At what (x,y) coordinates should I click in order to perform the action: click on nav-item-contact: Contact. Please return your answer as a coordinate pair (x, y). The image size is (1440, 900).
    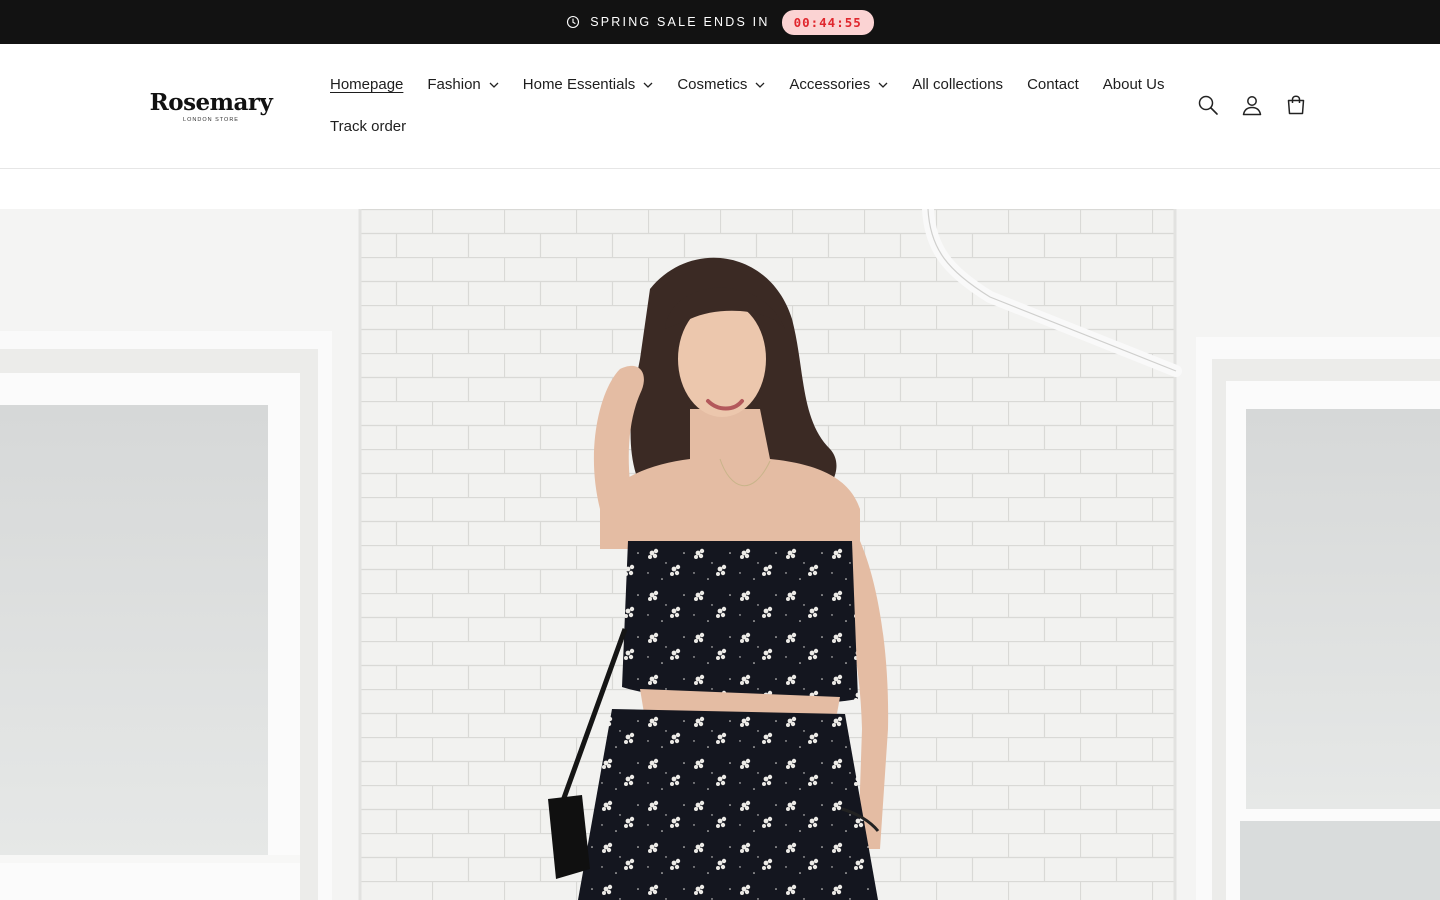
    Looking at the image, I should click on (1053, 85).